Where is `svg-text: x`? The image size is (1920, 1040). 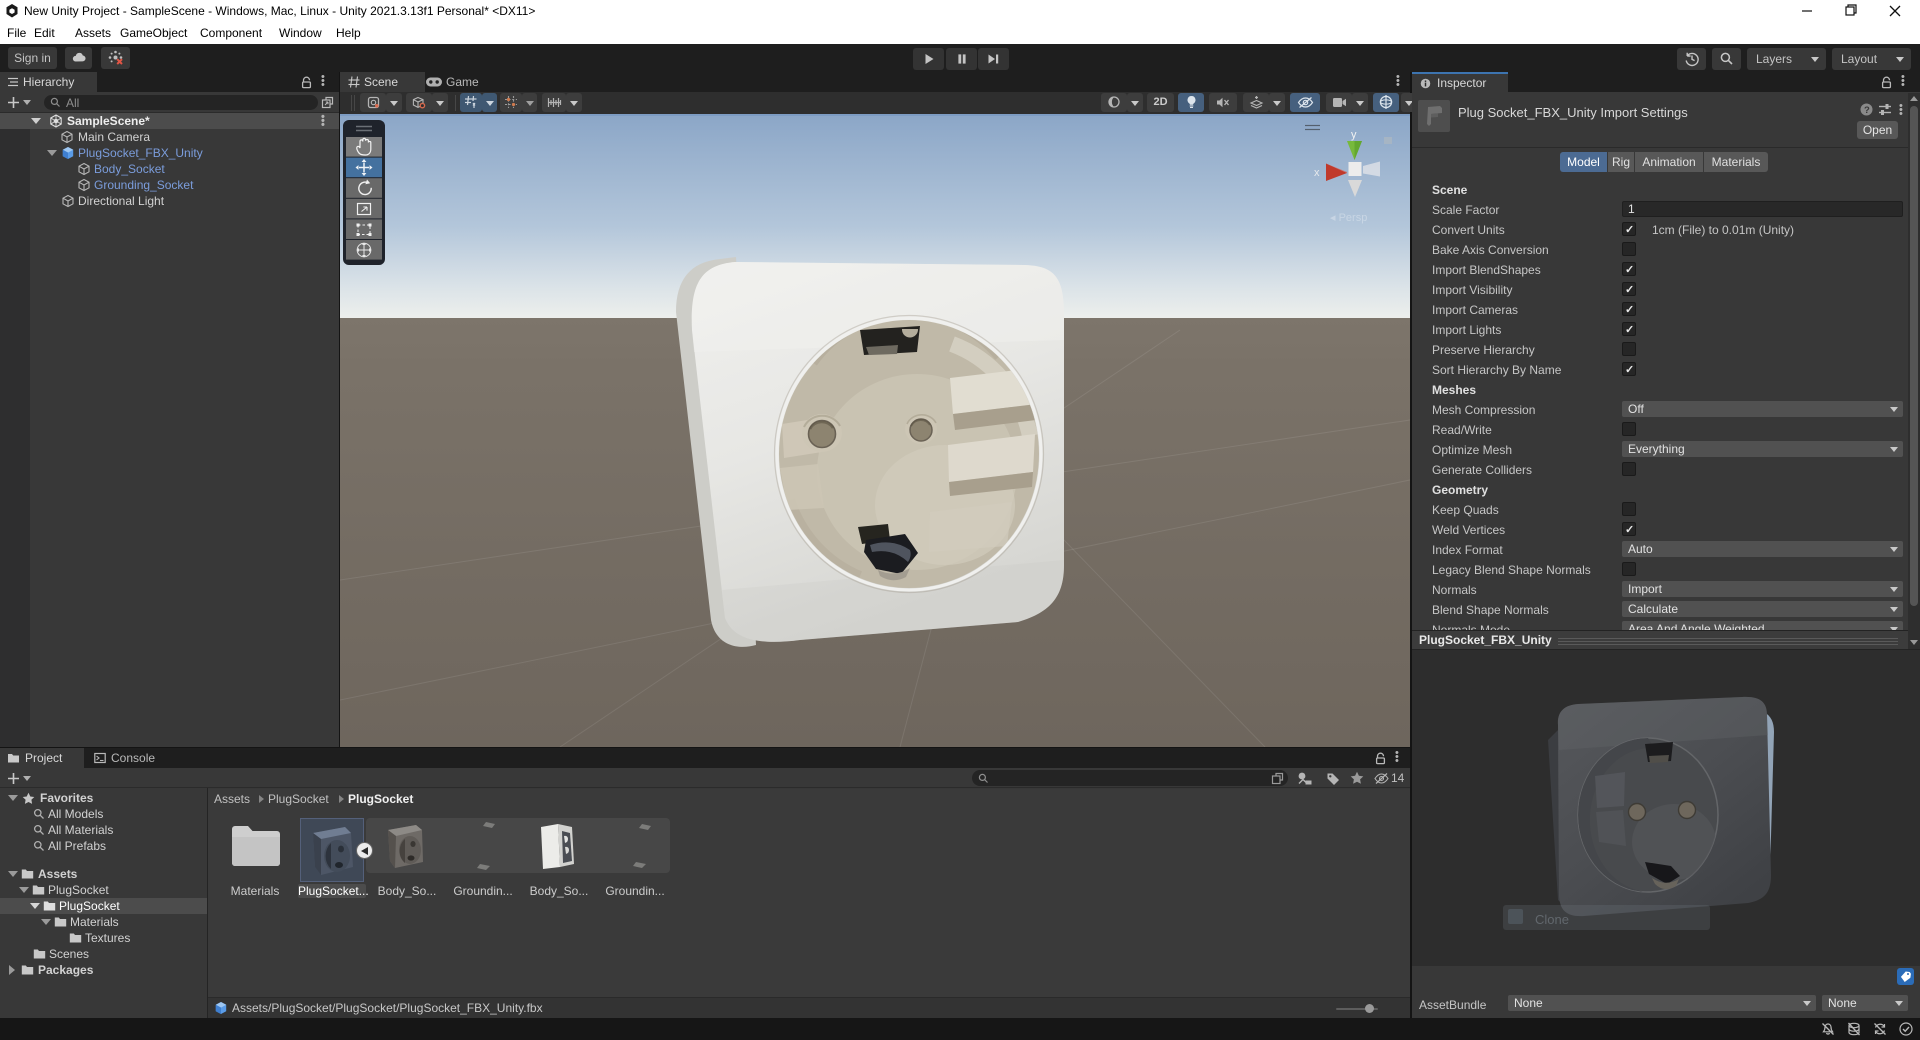 svg-text: x is located at coordinates (1317, 173).